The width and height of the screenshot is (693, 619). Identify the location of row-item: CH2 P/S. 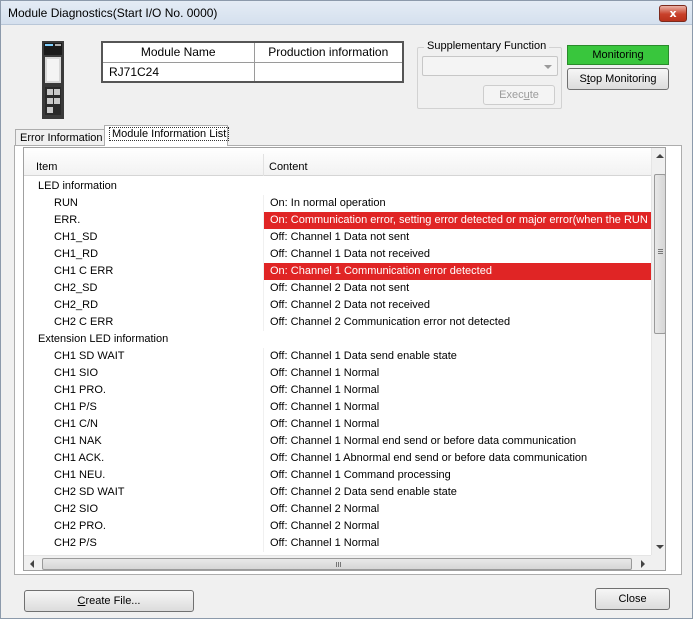
(75, 543).